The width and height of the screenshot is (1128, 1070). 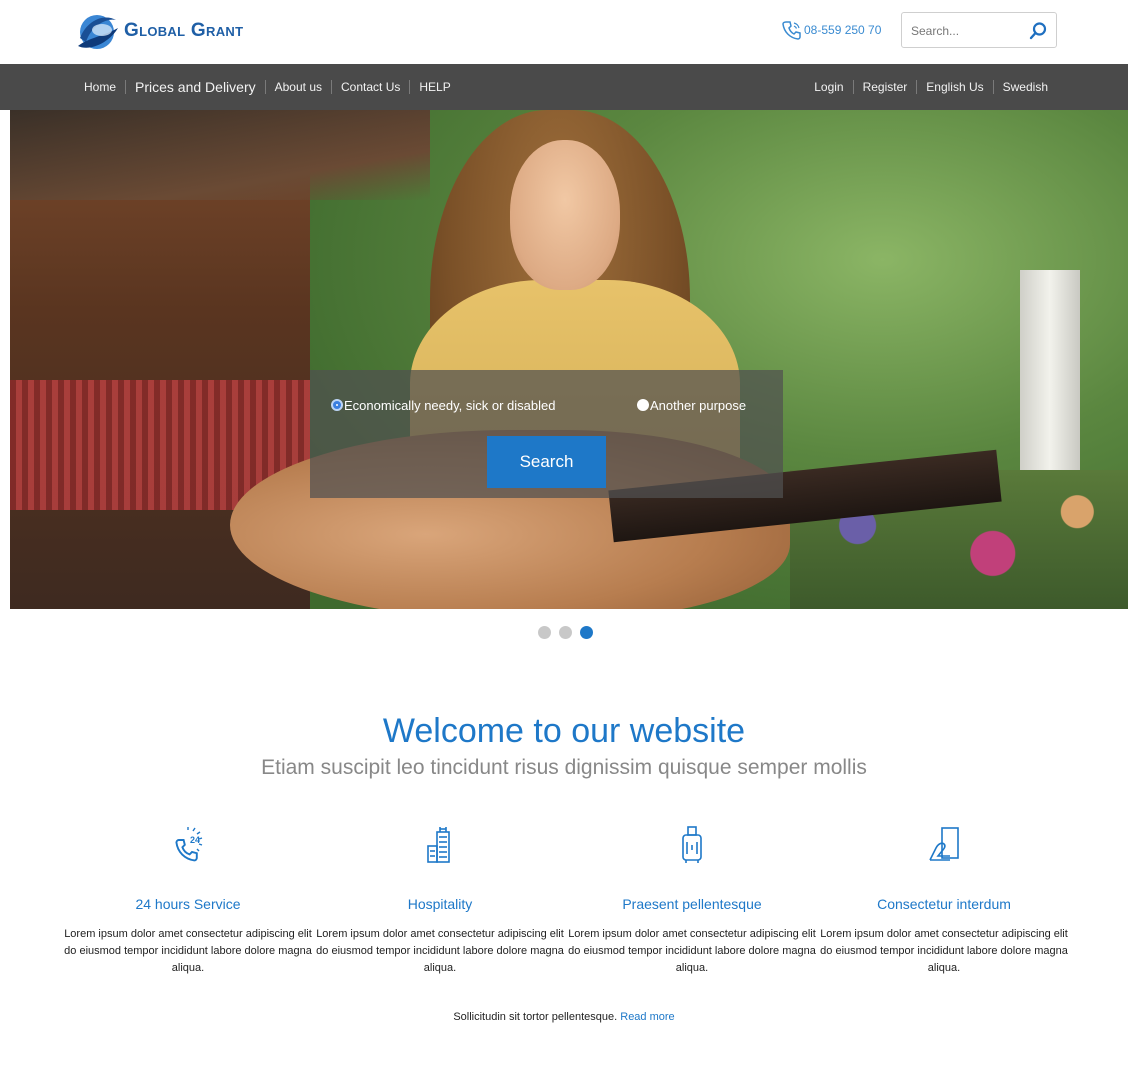 What do you see at coordinates (337, 405) in the screenshot?
I see `radio-checked-icon` at bounding box center [337, 405].